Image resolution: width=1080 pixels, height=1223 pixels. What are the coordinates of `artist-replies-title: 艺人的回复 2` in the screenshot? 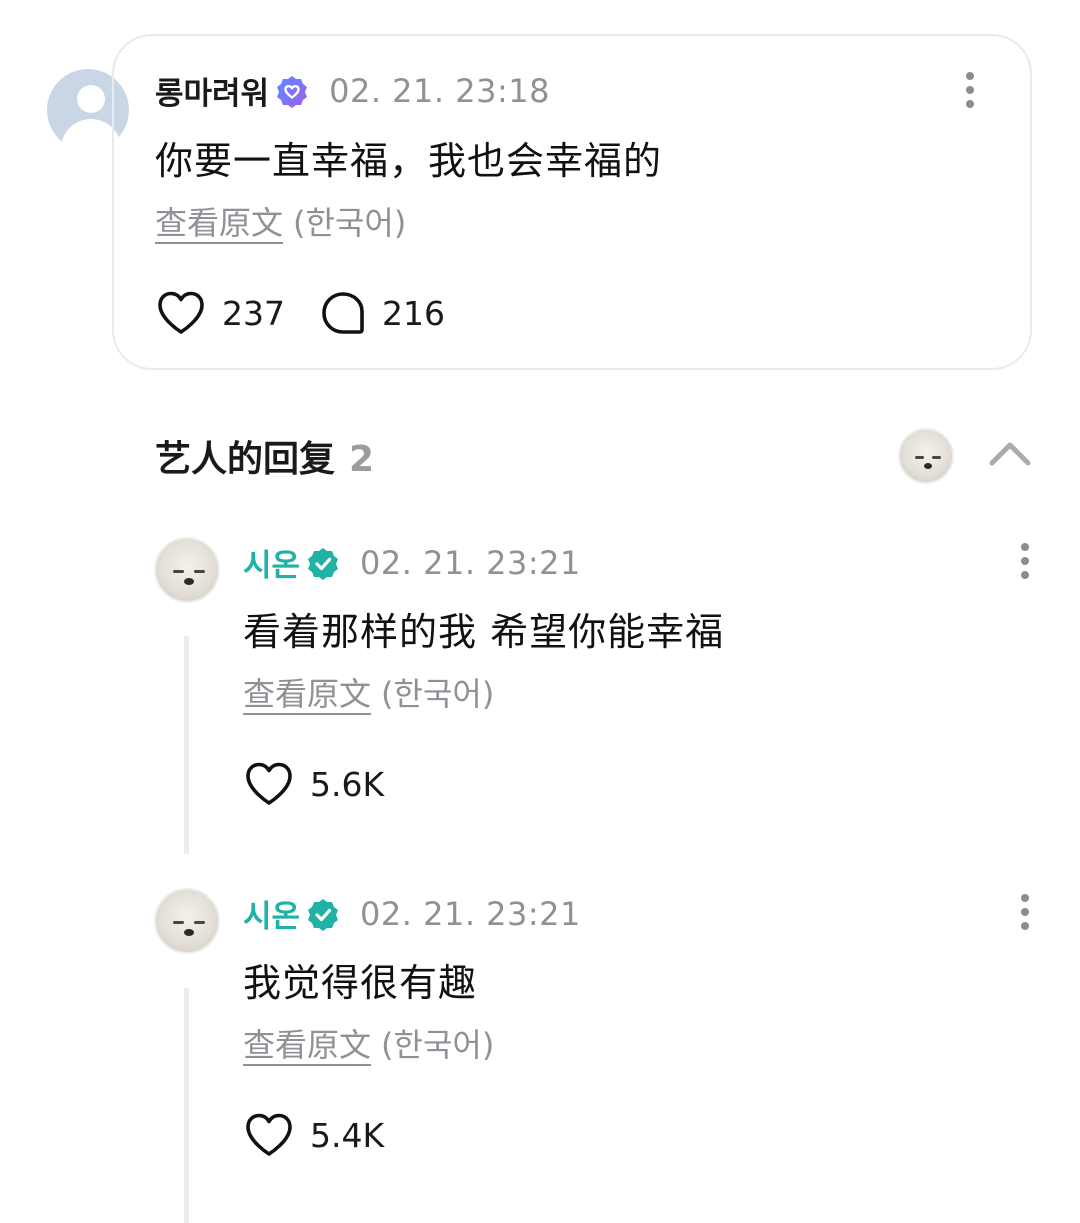 It's located at (264, 456).